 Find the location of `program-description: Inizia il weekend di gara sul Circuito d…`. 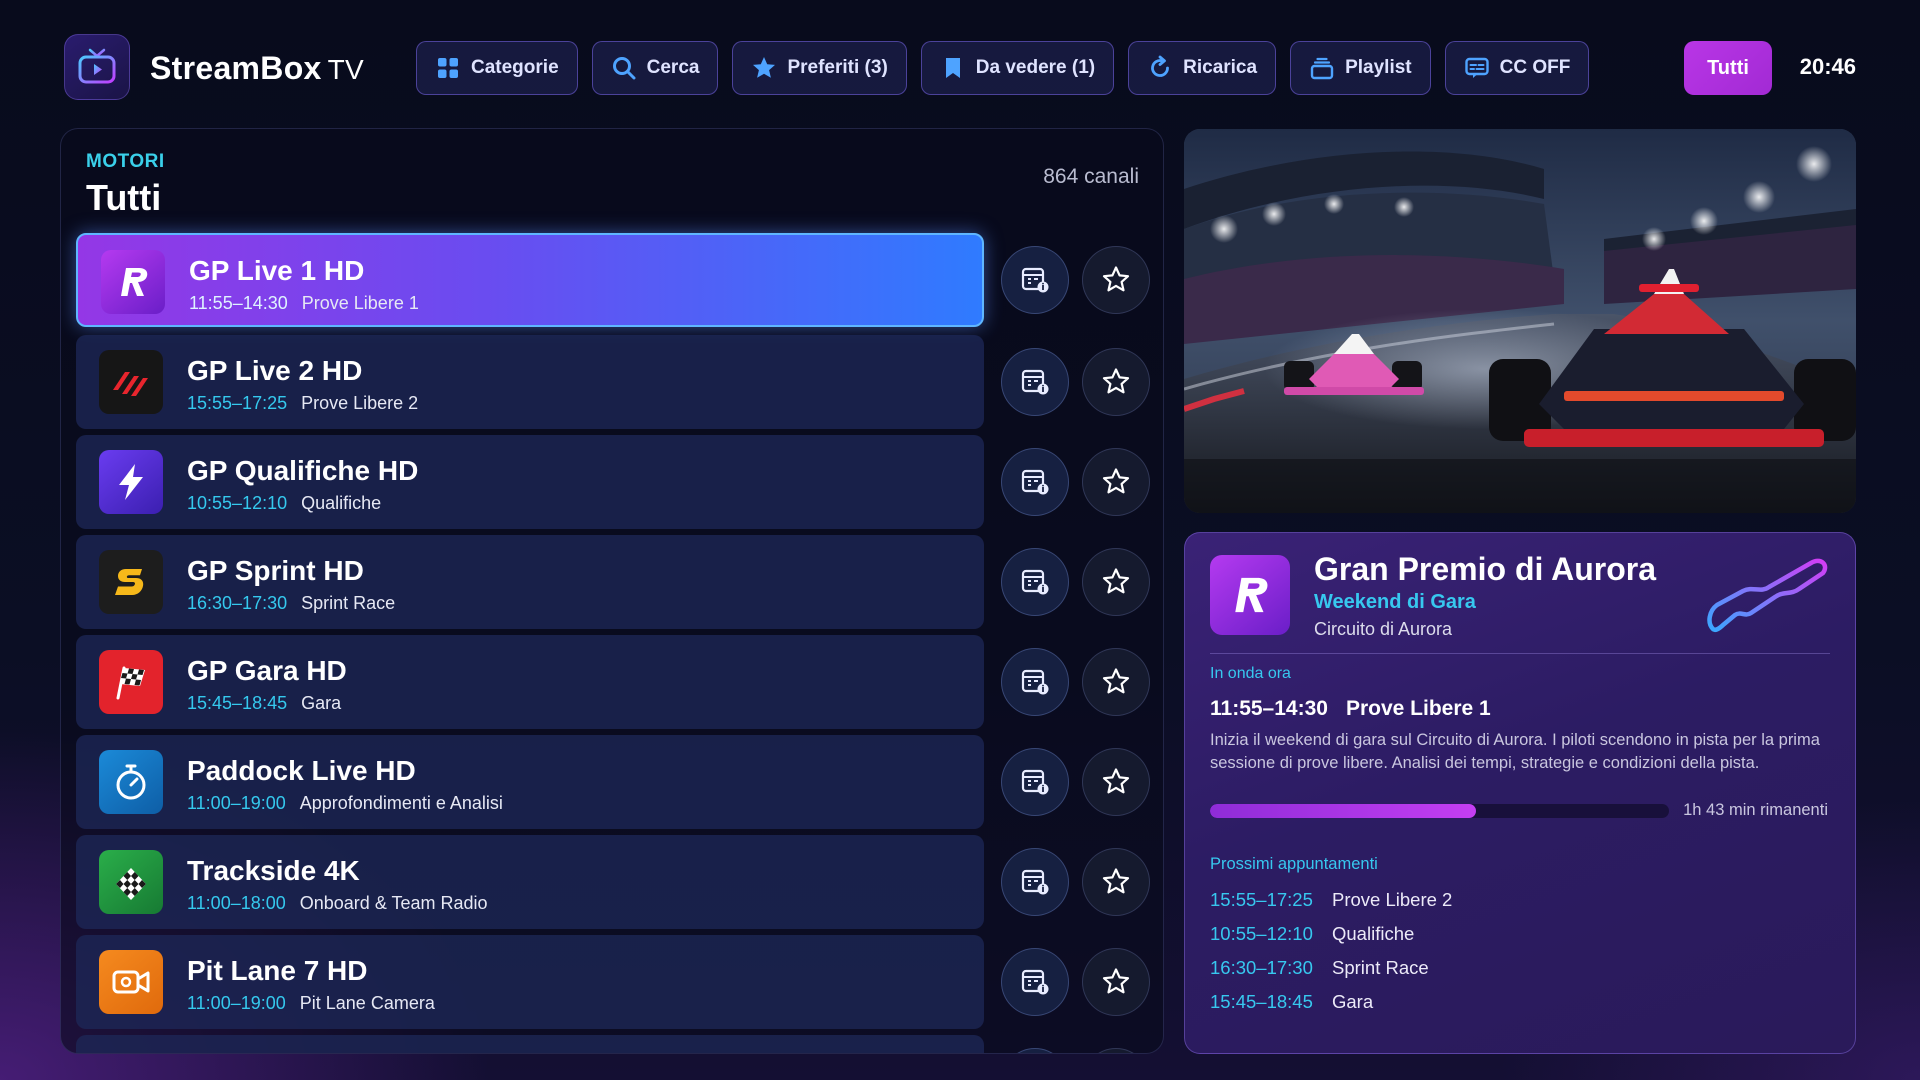

program-description: Inizia il weekend di gara sul Circuito d… is located at coordinates (1515, 751).